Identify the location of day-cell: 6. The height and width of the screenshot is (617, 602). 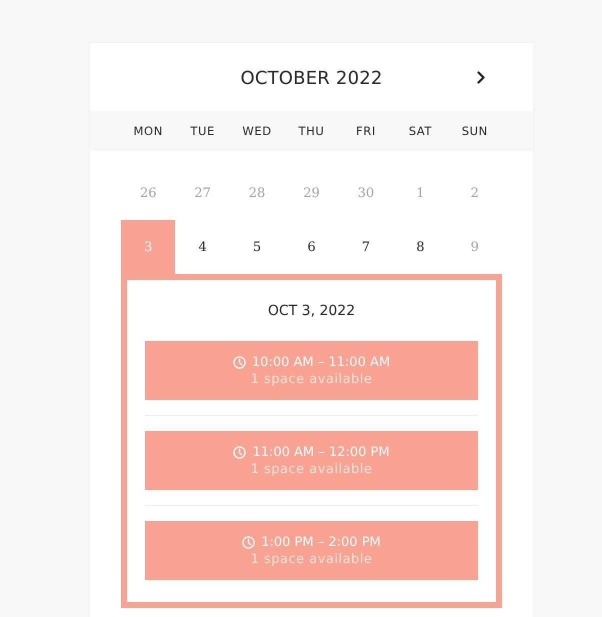
(311, 247).